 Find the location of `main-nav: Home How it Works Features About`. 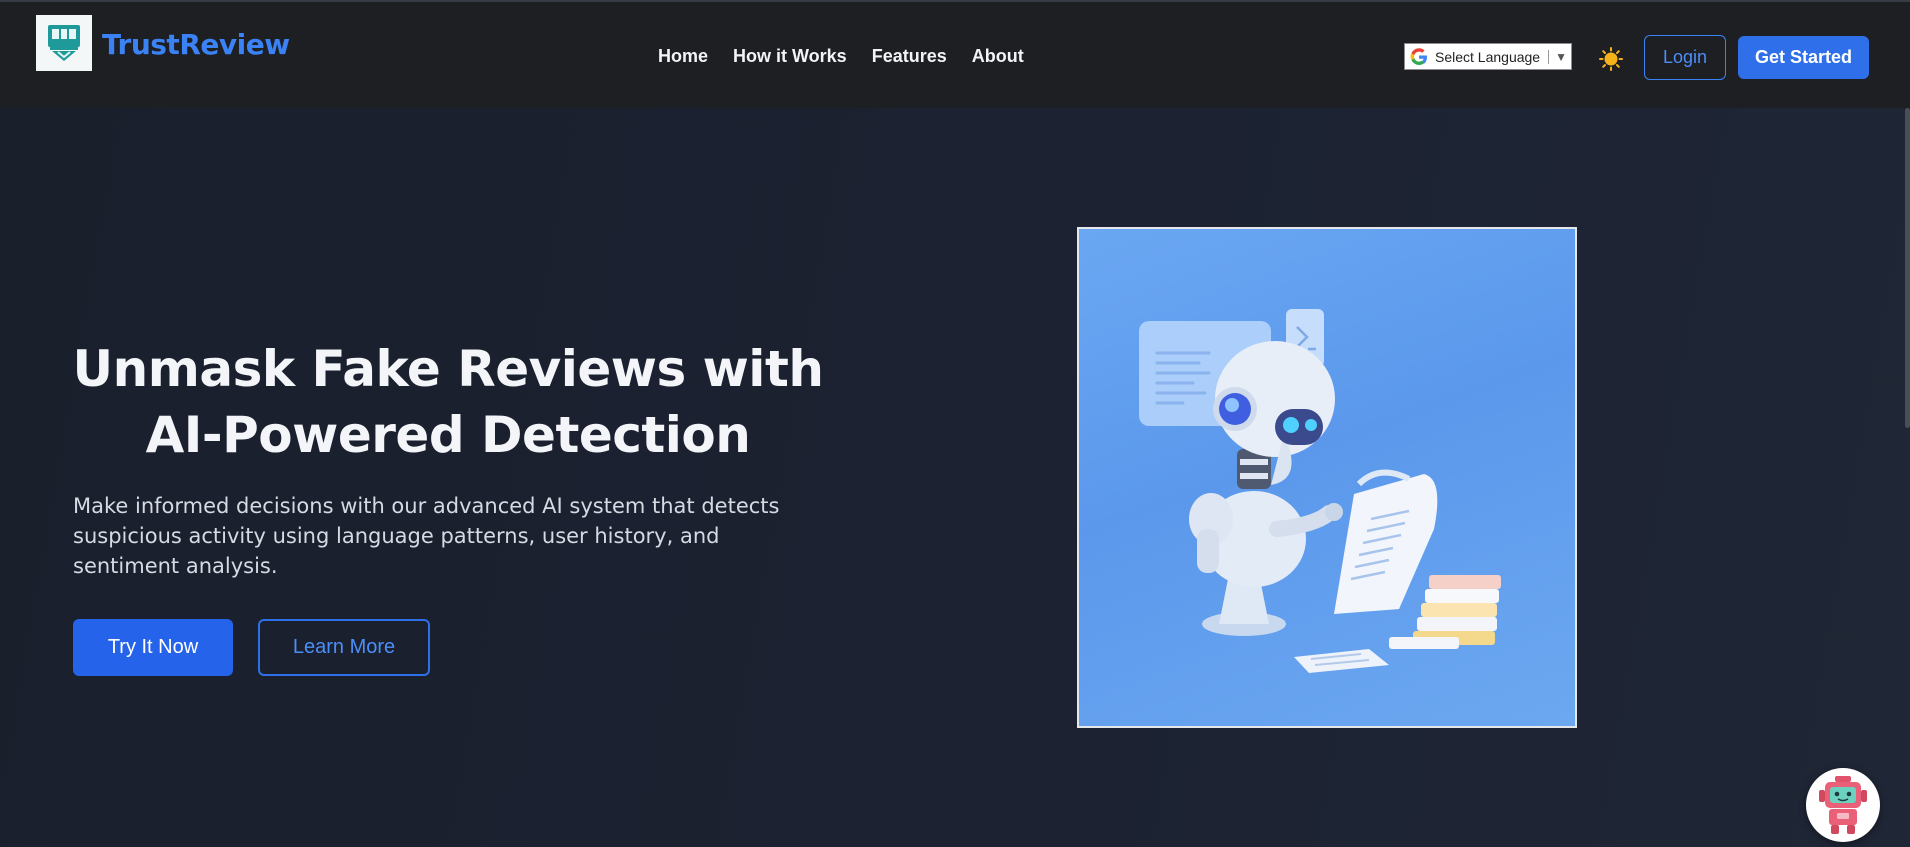

main-nav: Home How it Works Features About is located at coordinates (853, 56).